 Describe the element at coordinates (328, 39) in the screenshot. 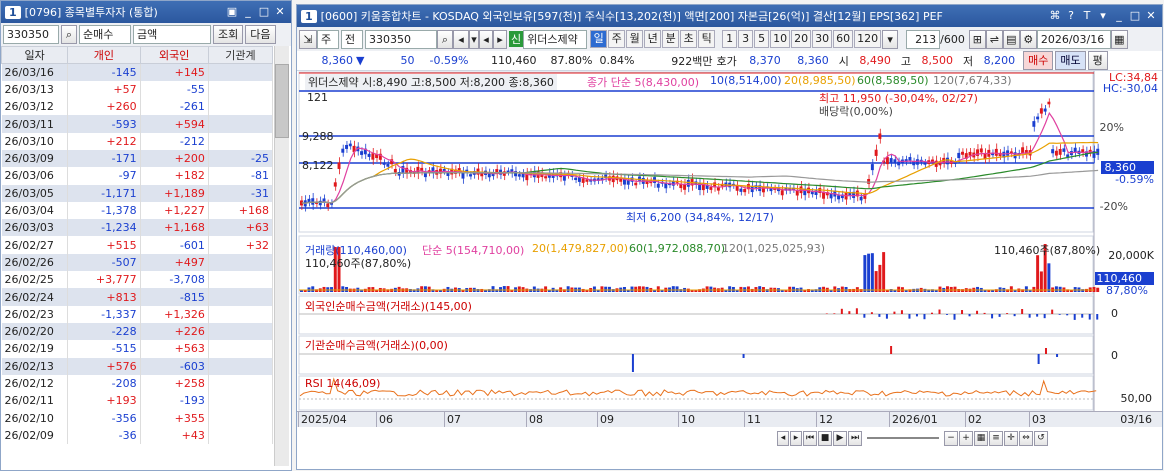

I see `period-unit-select: 주` at that location.